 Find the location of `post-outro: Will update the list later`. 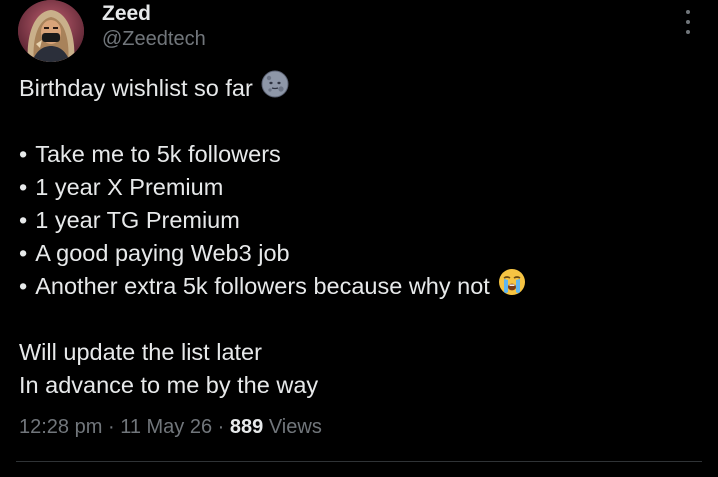

post-outro: Will update the list later is located at coordinates (140, 352).